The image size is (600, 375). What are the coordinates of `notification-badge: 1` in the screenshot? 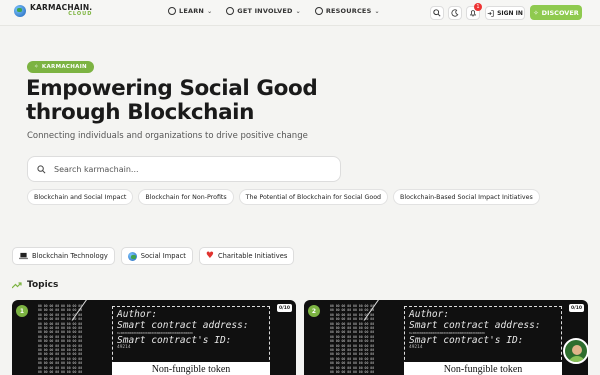 It's located at (478, 7).